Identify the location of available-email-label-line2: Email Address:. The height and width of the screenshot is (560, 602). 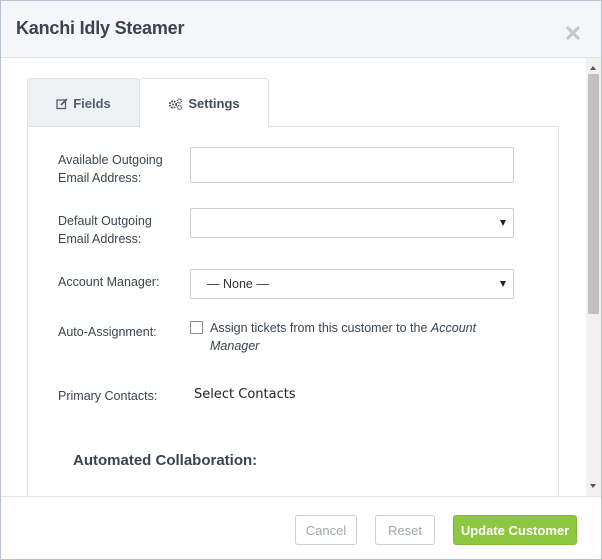
(100, 178).